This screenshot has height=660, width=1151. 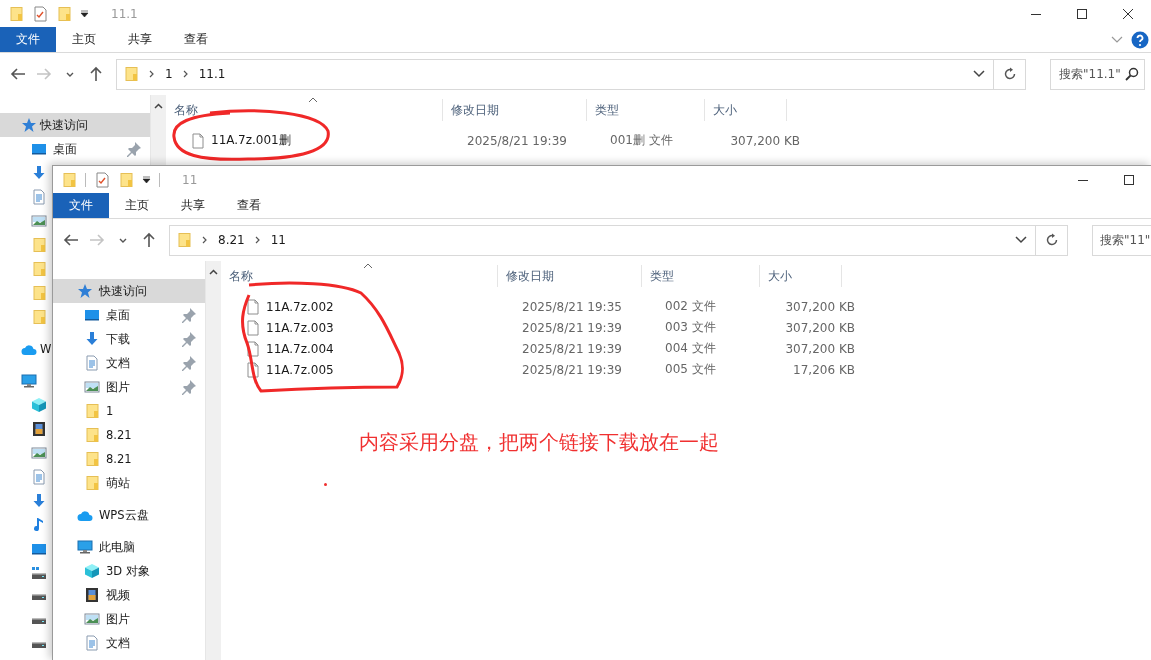 What do you see at coordinates (39, 197) in the screenshot?
I see `document-icon` at bounding box center [39, 197].